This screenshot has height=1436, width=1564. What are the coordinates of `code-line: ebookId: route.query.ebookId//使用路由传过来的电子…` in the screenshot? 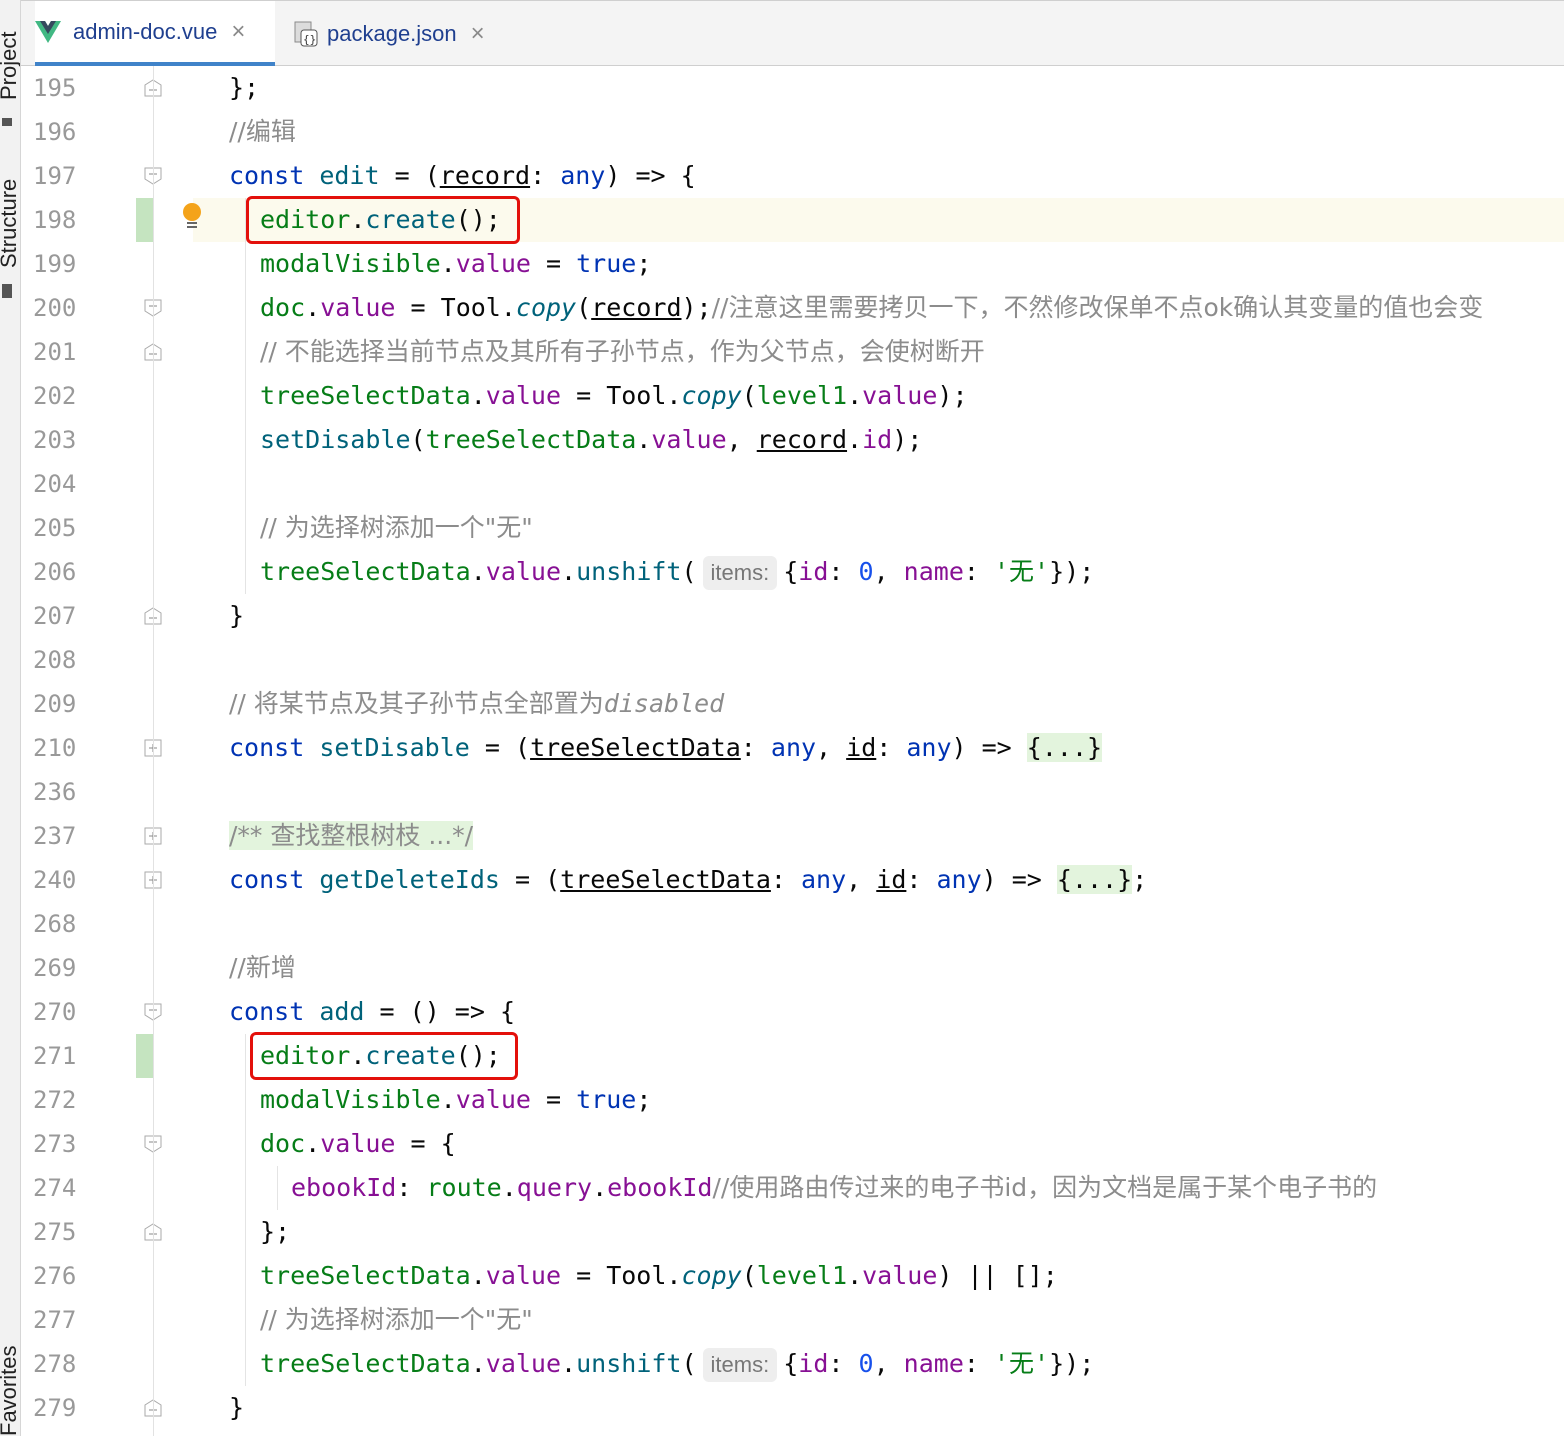 It's located at (834, 1187).